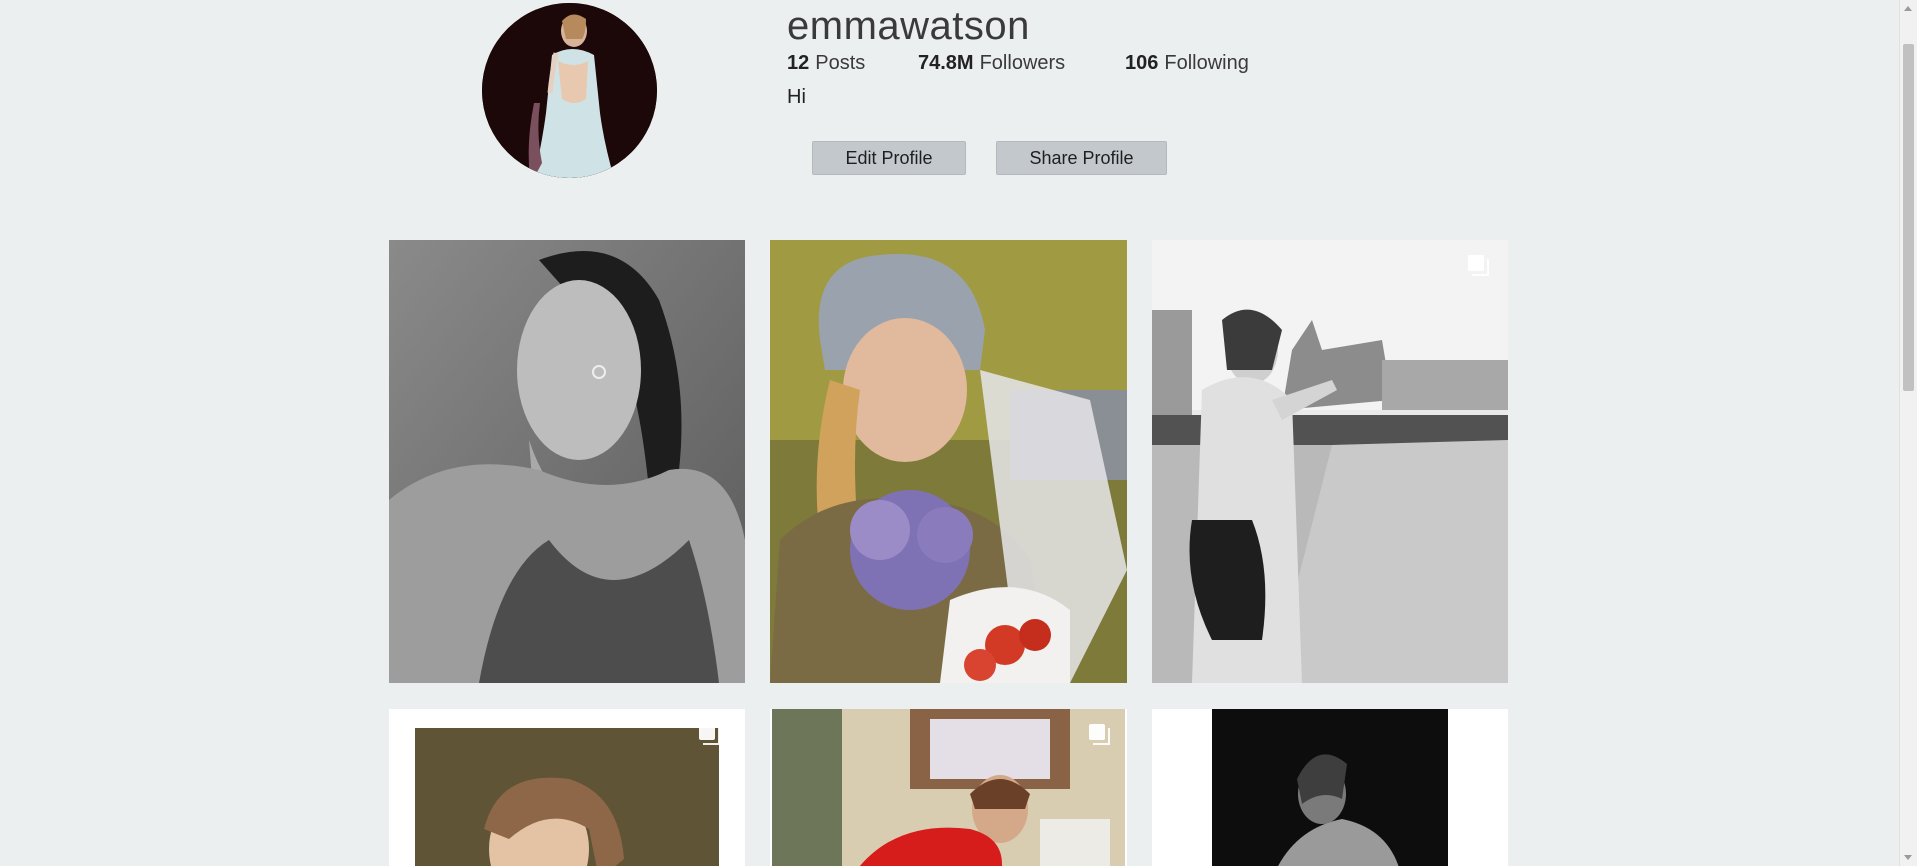  I want to click on following-label: Following, so click(1206, 63).